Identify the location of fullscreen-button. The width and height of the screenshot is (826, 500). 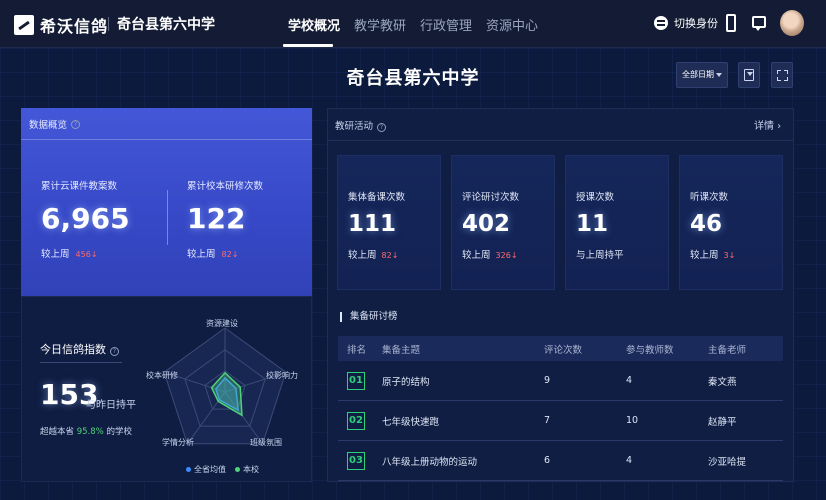
(782, 75).